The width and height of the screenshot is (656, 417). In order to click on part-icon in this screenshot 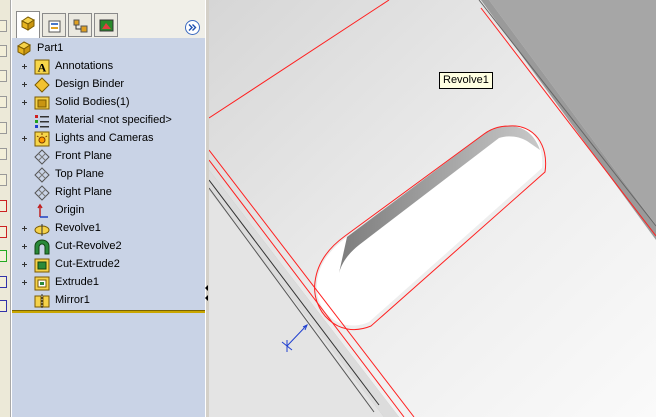, I will do `click(24, 48)`.